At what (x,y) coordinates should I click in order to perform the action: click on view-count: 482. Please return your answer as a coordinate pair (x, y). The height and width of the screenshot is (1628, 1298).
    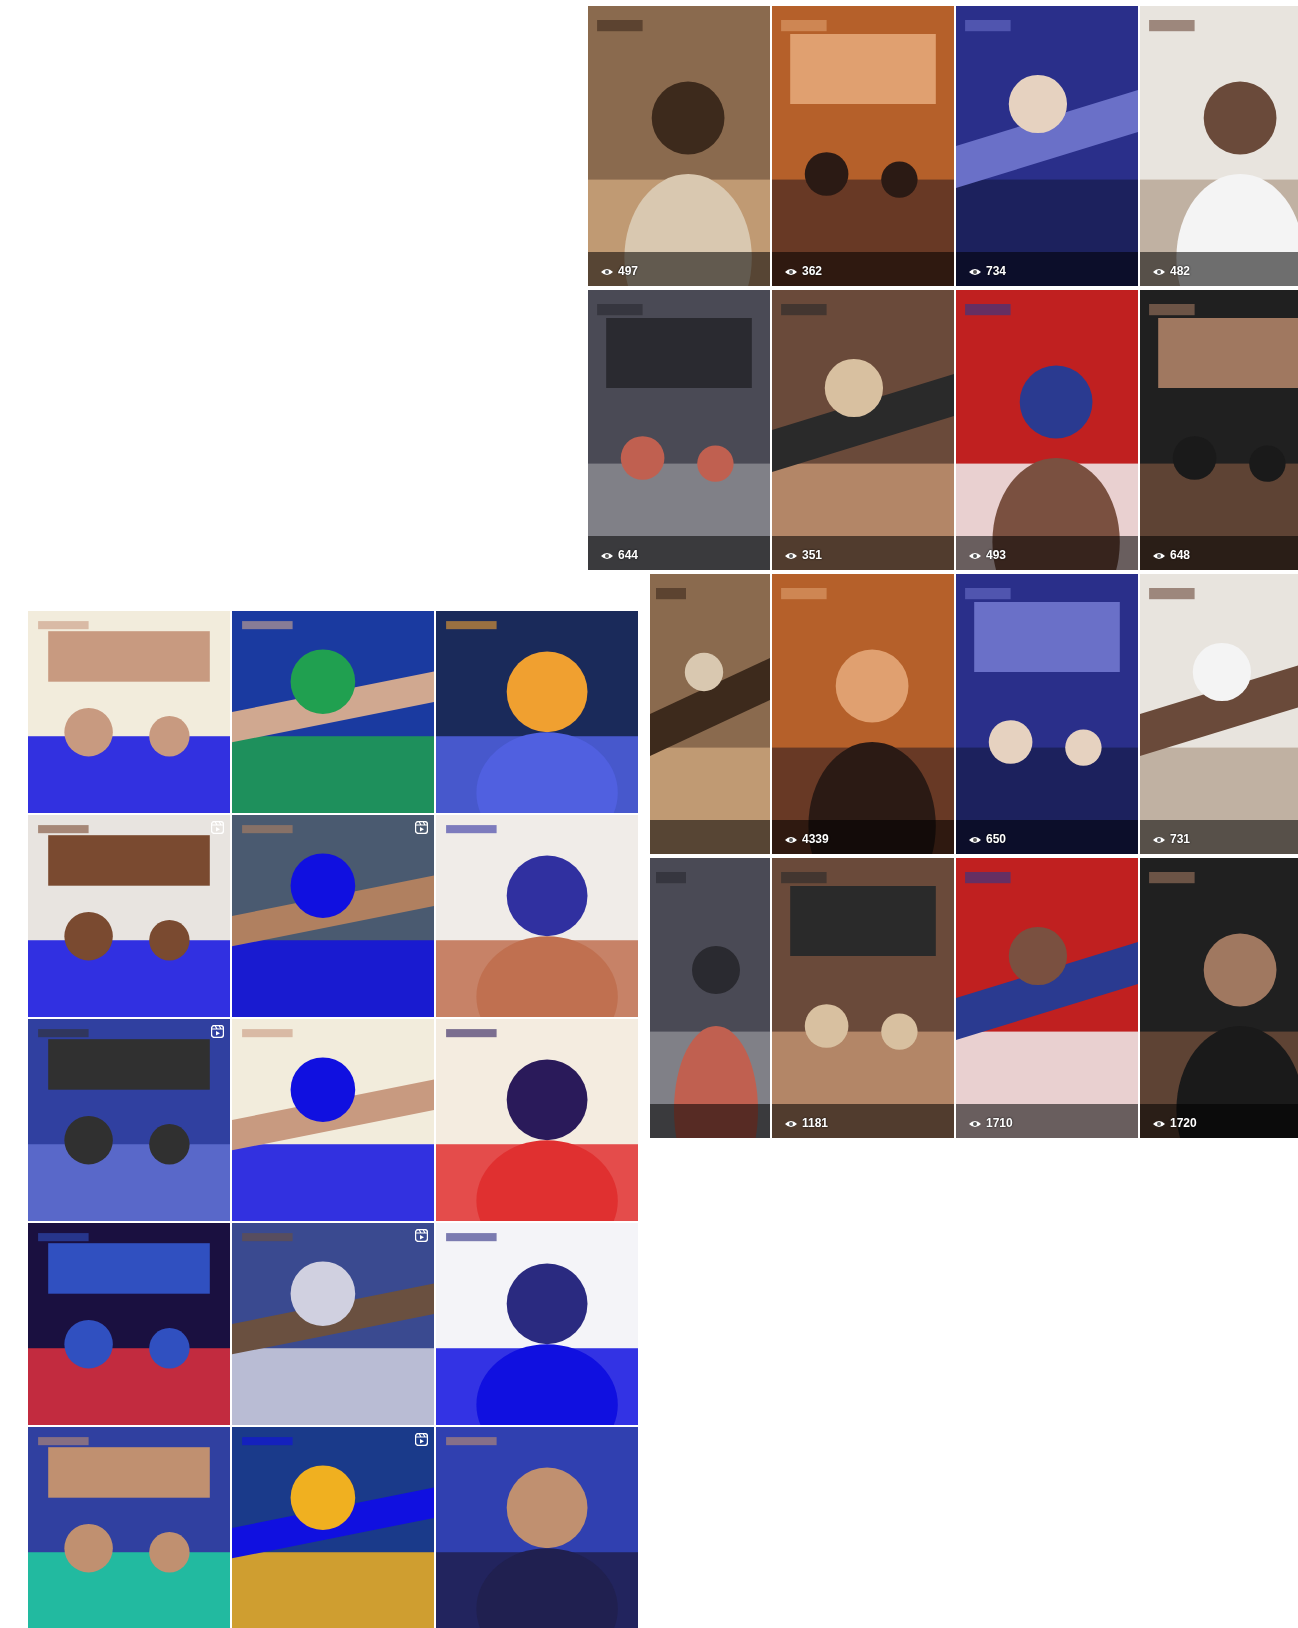
    Looking at the image, I should click on (1180, 271).